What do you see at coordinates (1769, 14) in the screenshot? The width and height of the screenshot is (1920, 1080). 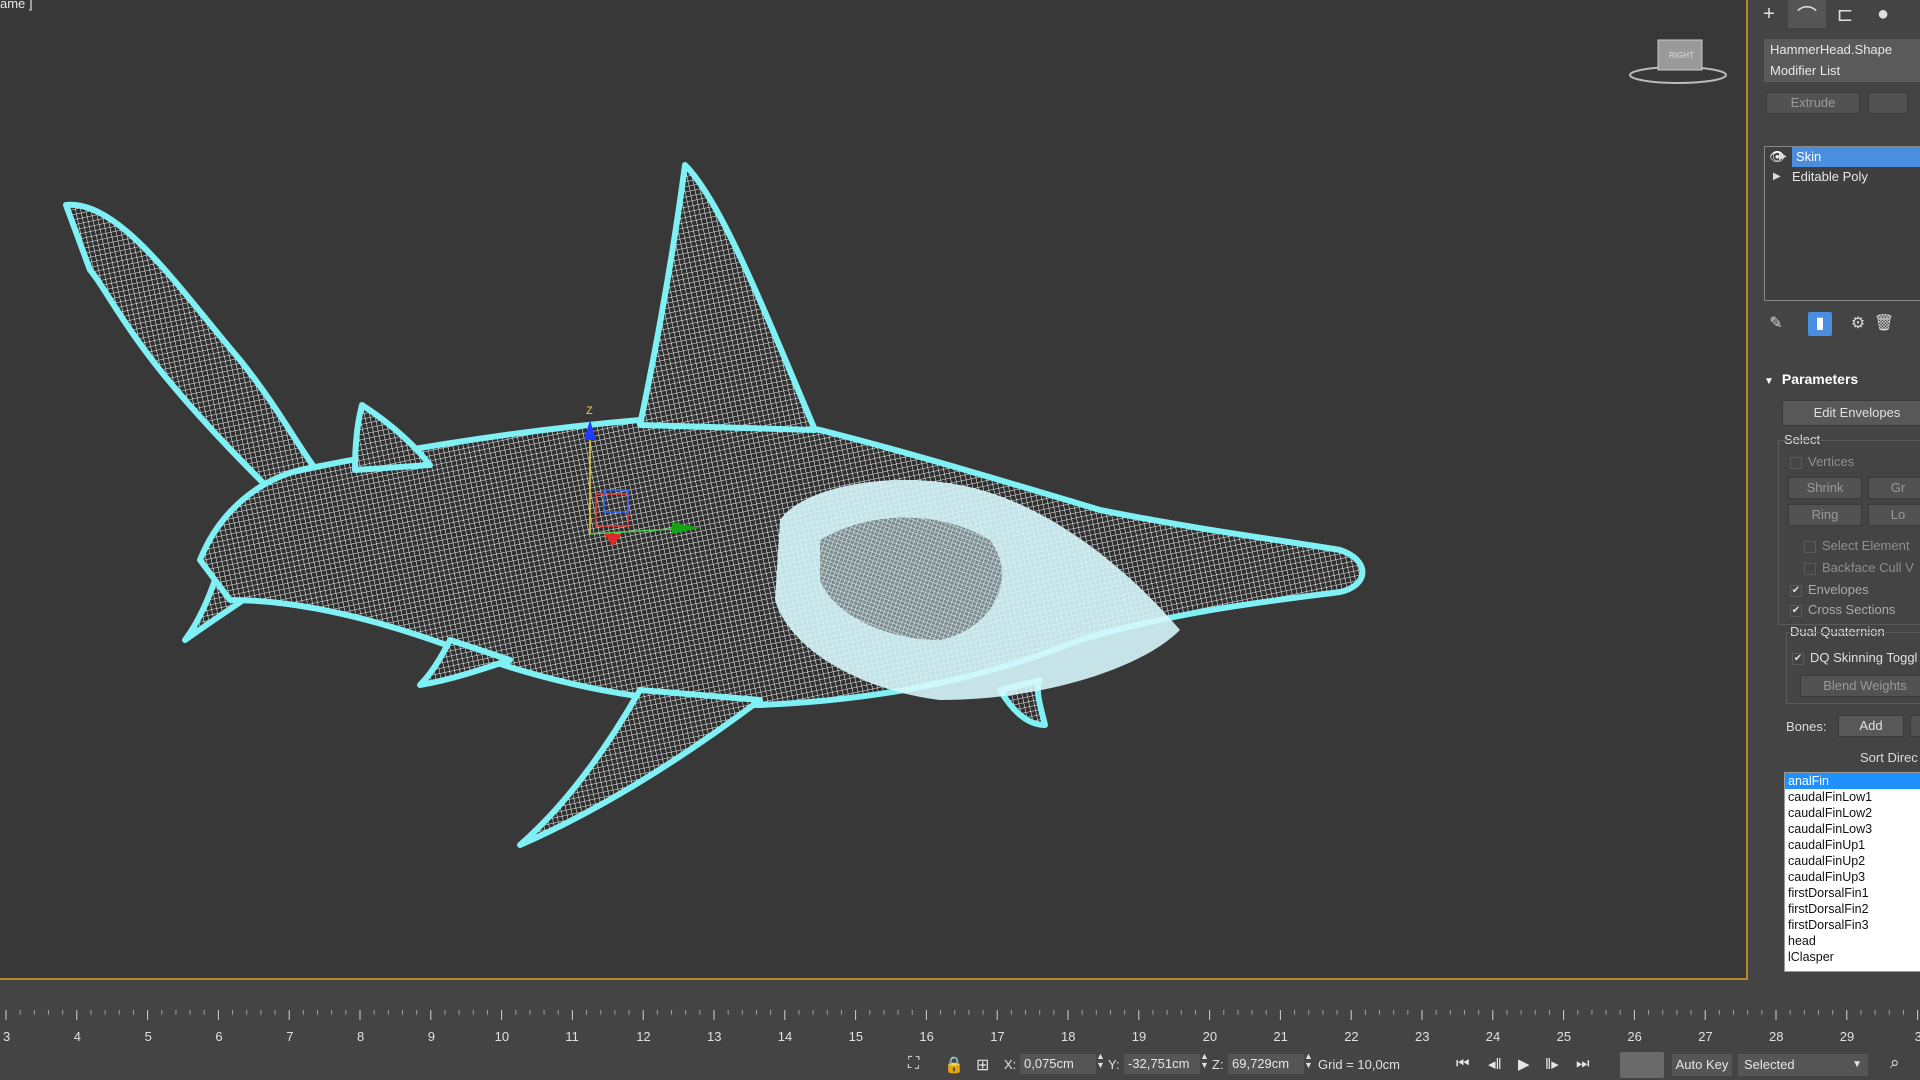 I see `create-tab: +` at bounding box center [1769, 14].